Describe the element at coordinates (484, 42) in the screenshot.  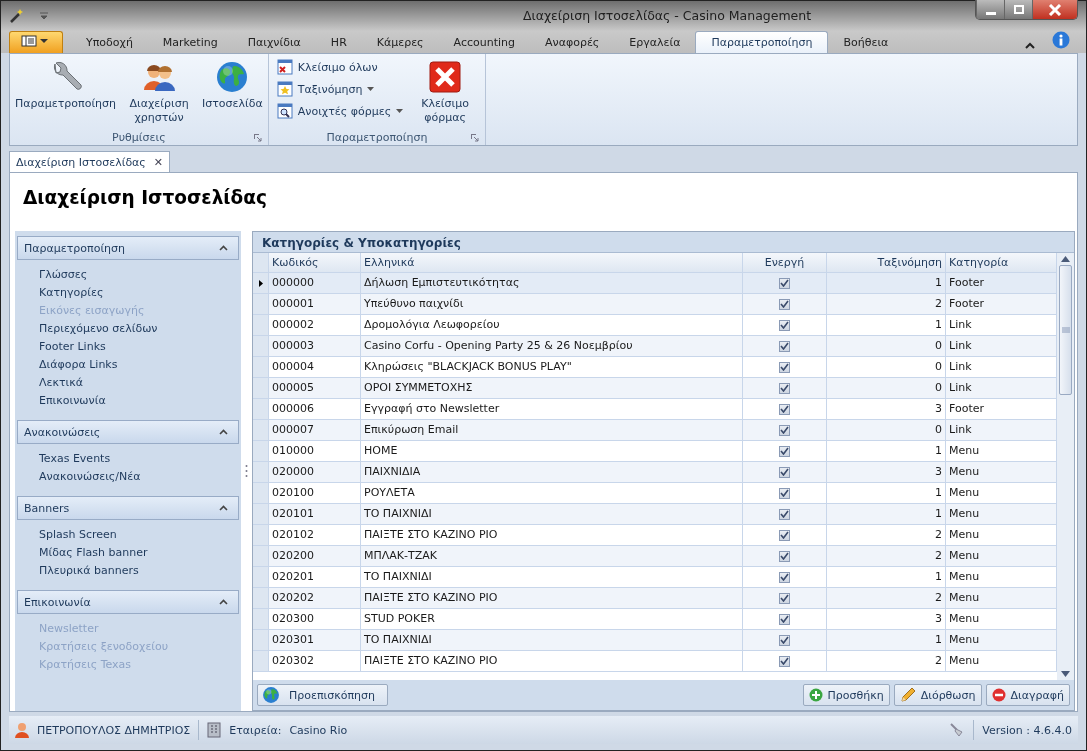
I see `ribbon-tab: Accounting` at that location.